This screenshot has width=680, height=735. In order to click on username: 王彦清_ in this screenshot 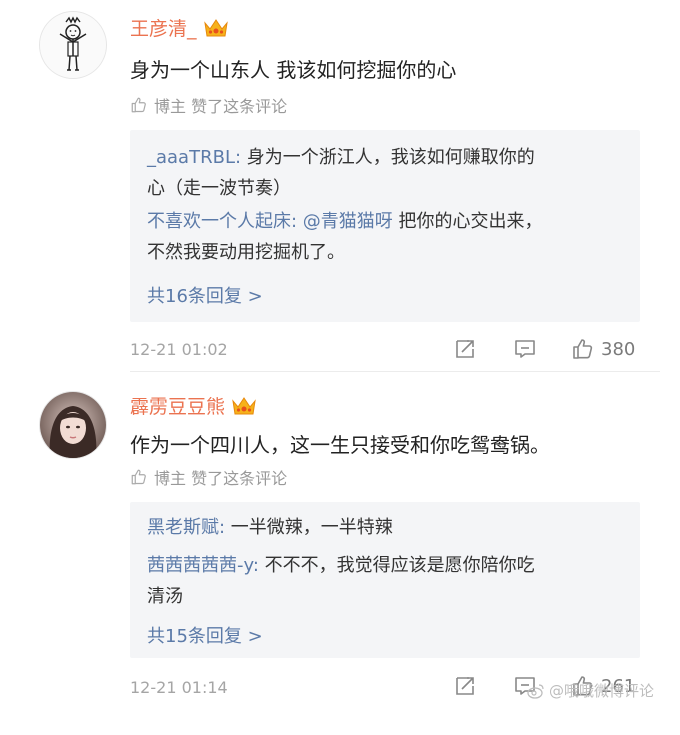, I will do `click(179, 27)`.